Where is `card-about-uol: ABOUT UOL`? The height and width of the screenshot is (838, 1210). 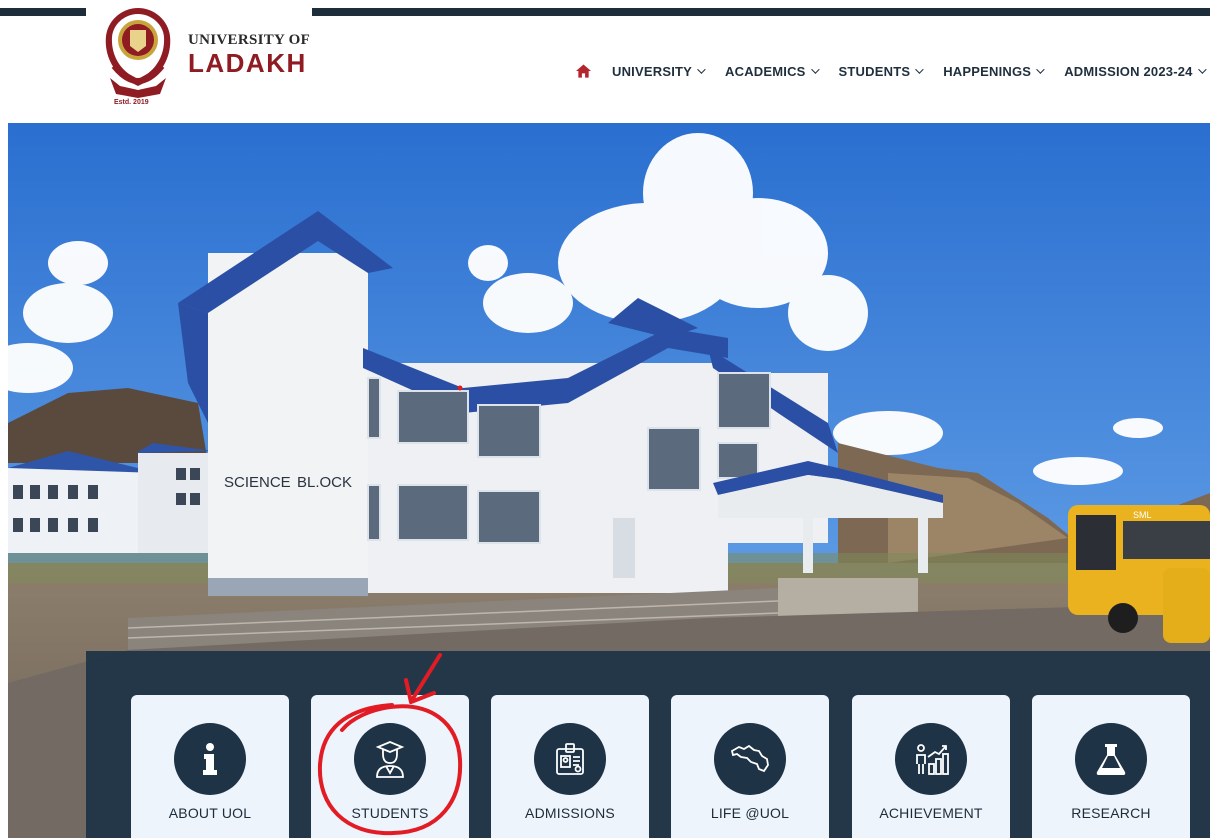 card-about-uol: ABOUT UOL is located at coordinates (210, 766).